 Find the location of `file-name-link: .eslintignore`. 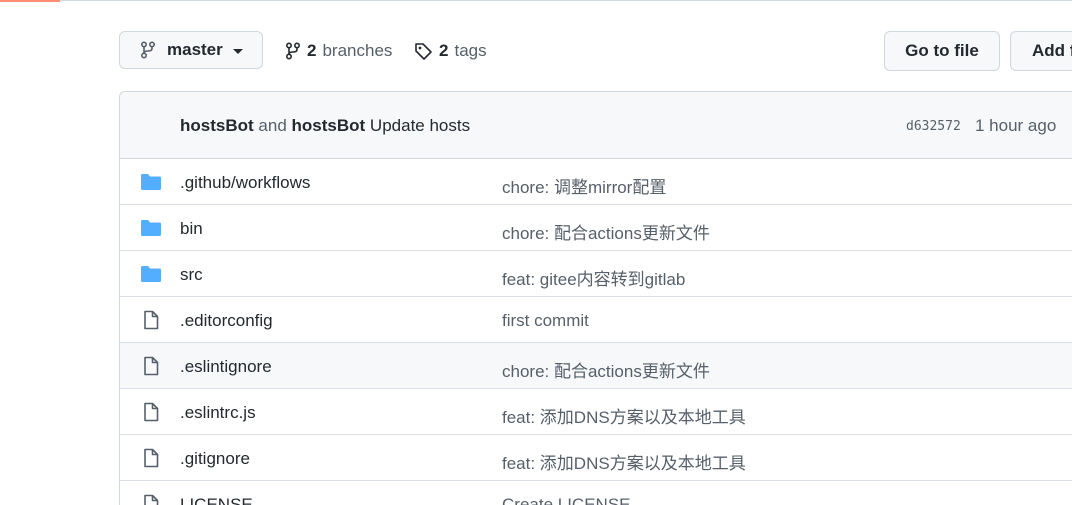

file-name-link: .eslintignore is located at coordinates (226, 367).